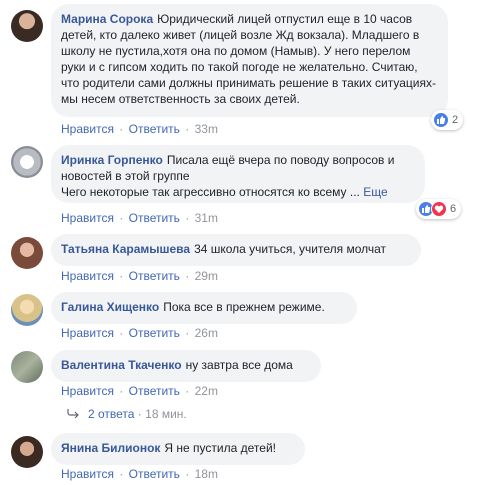 The width and height of the screenshot is (496, 485). Describe the element at coordinates (125, 249) in the screenshot. I see `comment-author: Татьяна Карамышева` at that location.